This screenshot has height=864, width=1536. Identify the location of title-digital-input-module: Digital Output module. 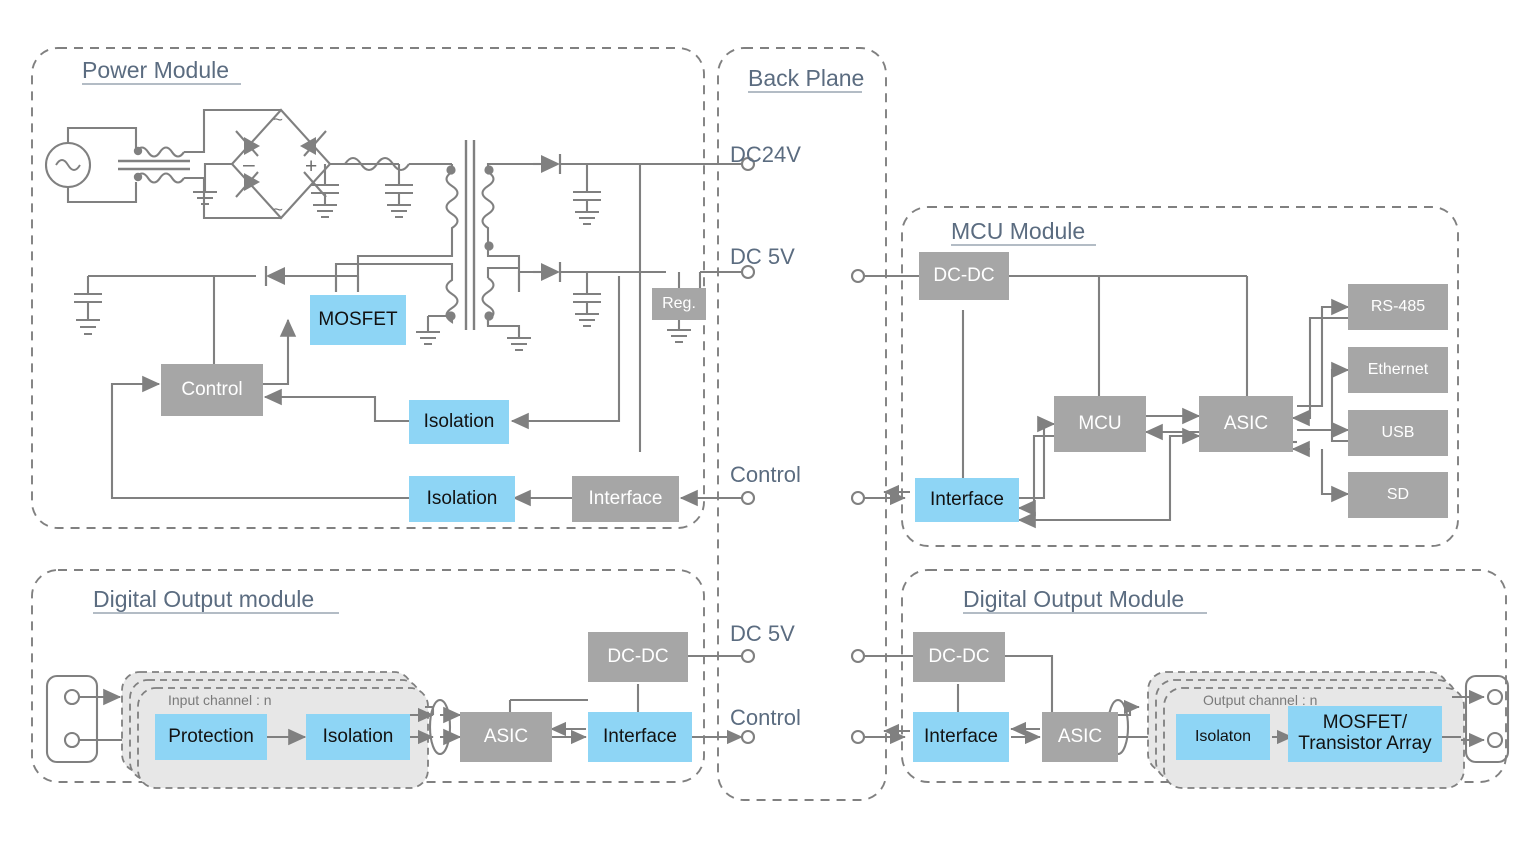
(203, 599).